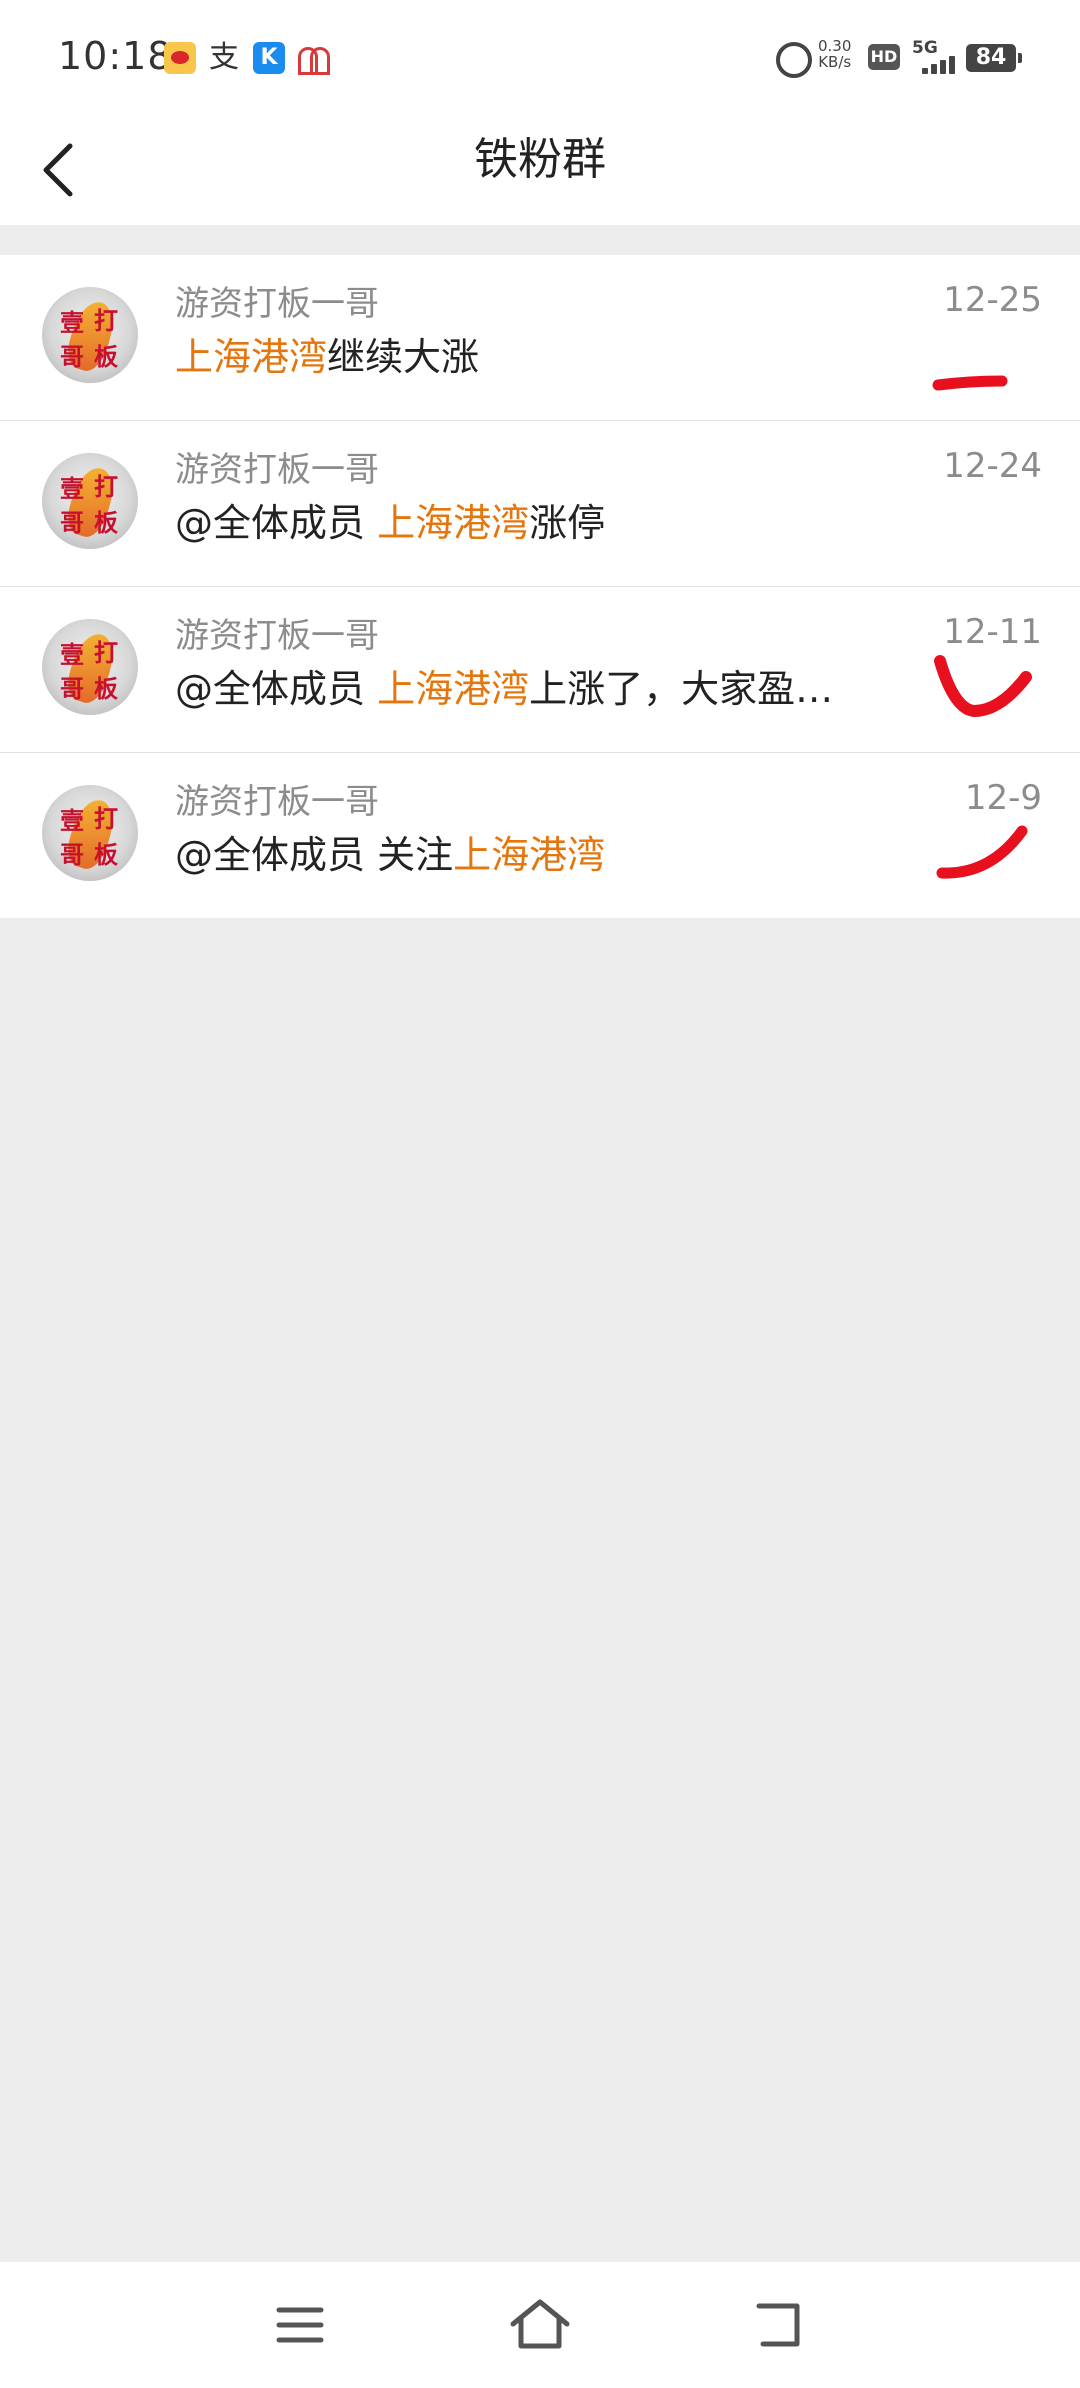 The width and height of the screenshot is (1080, 2388). I want to click on status-time: 10:18, so click(115, 56).